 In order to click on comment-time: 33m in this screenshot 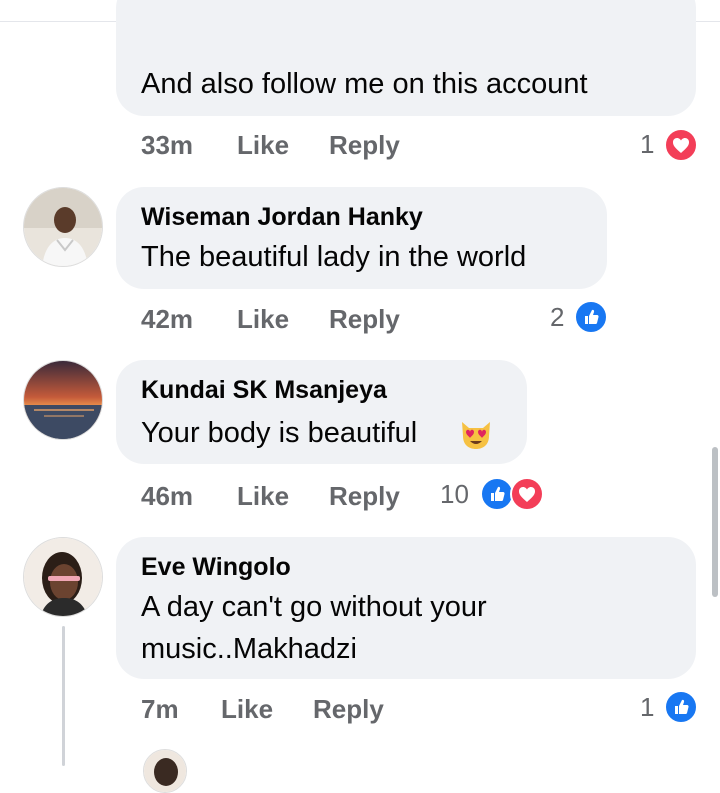, I will do `click(167, 145)`.